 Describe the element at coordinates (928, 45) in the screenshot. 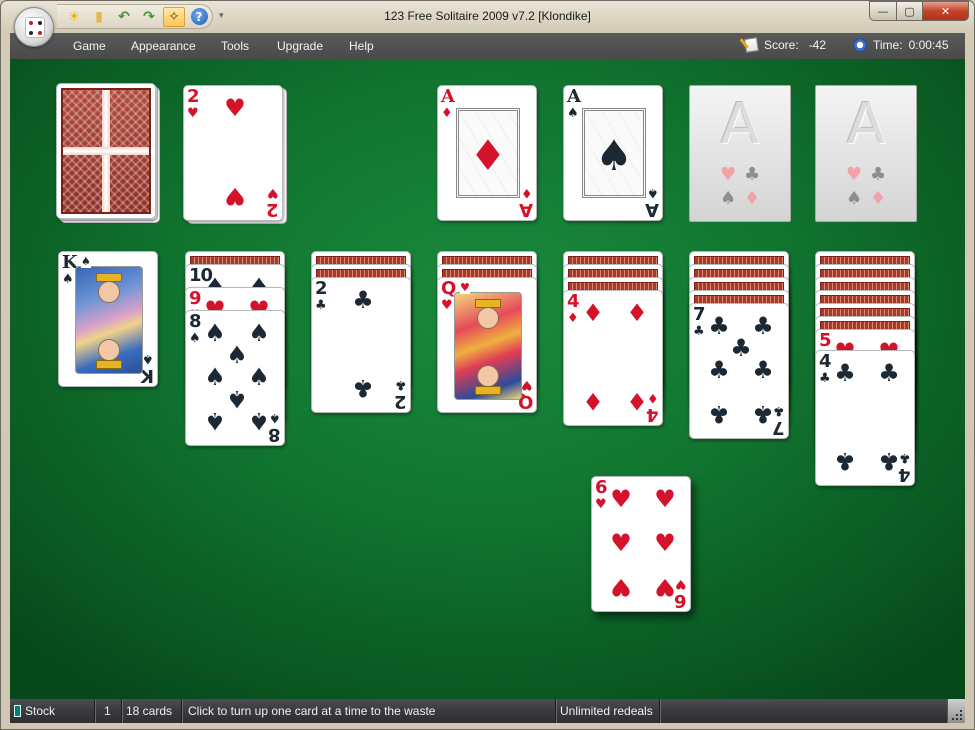

I see `time-value: 0:00:45` at that location.